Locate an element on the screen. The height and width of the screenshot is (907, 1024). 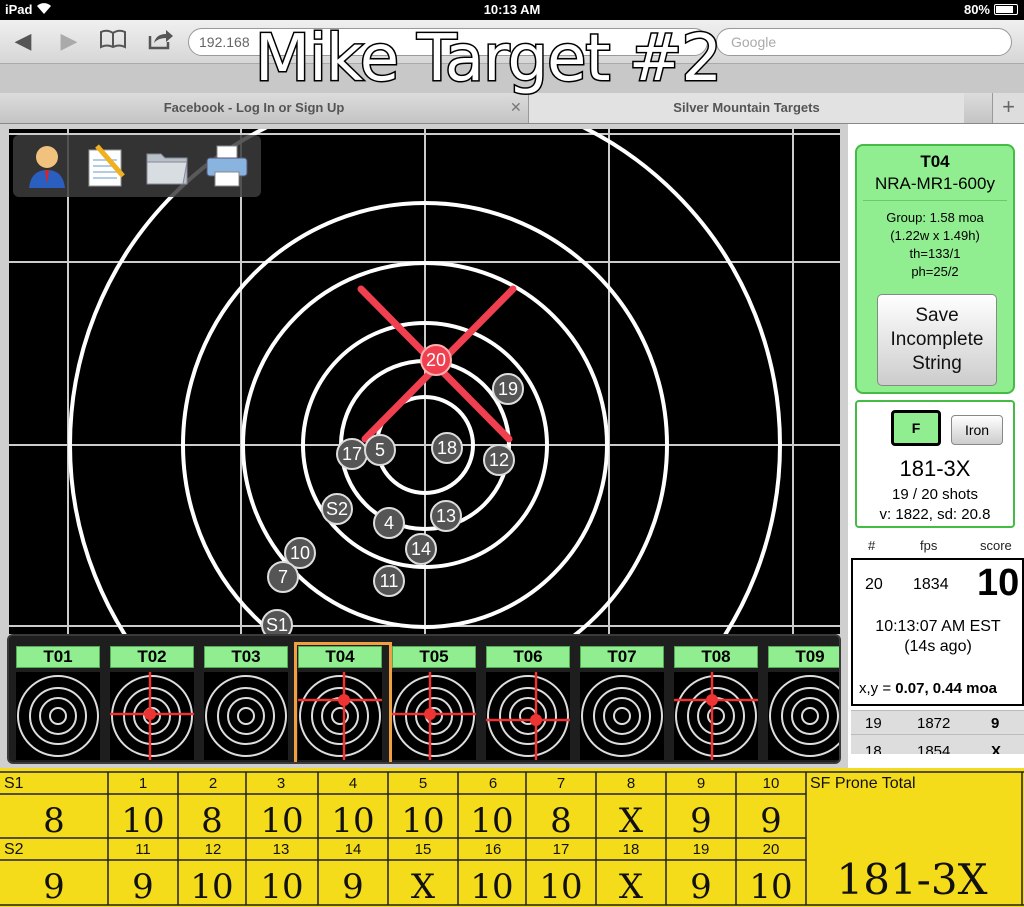
sheet-score-handwritten: 8 is located at coordinates (561, 821).